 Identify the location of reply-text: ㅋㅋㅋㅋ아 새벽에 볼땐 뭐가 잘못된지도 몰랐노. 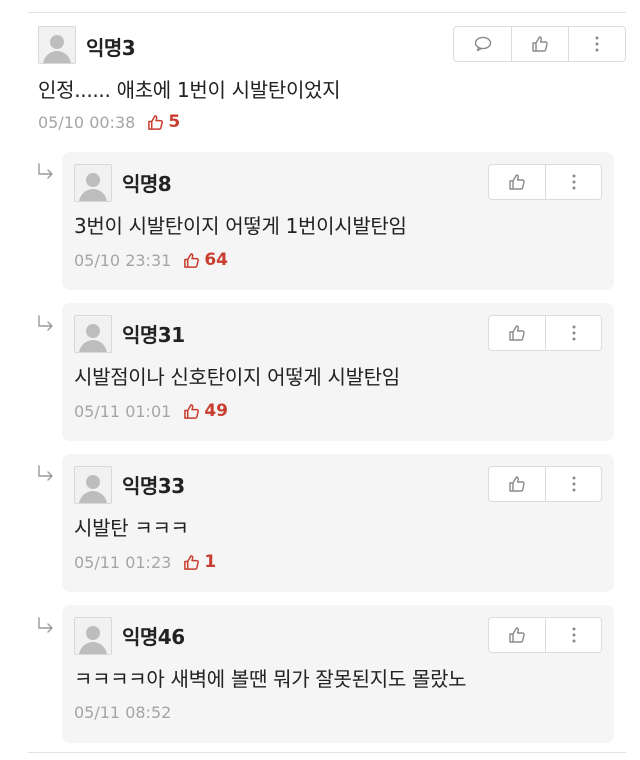
(270, 679).